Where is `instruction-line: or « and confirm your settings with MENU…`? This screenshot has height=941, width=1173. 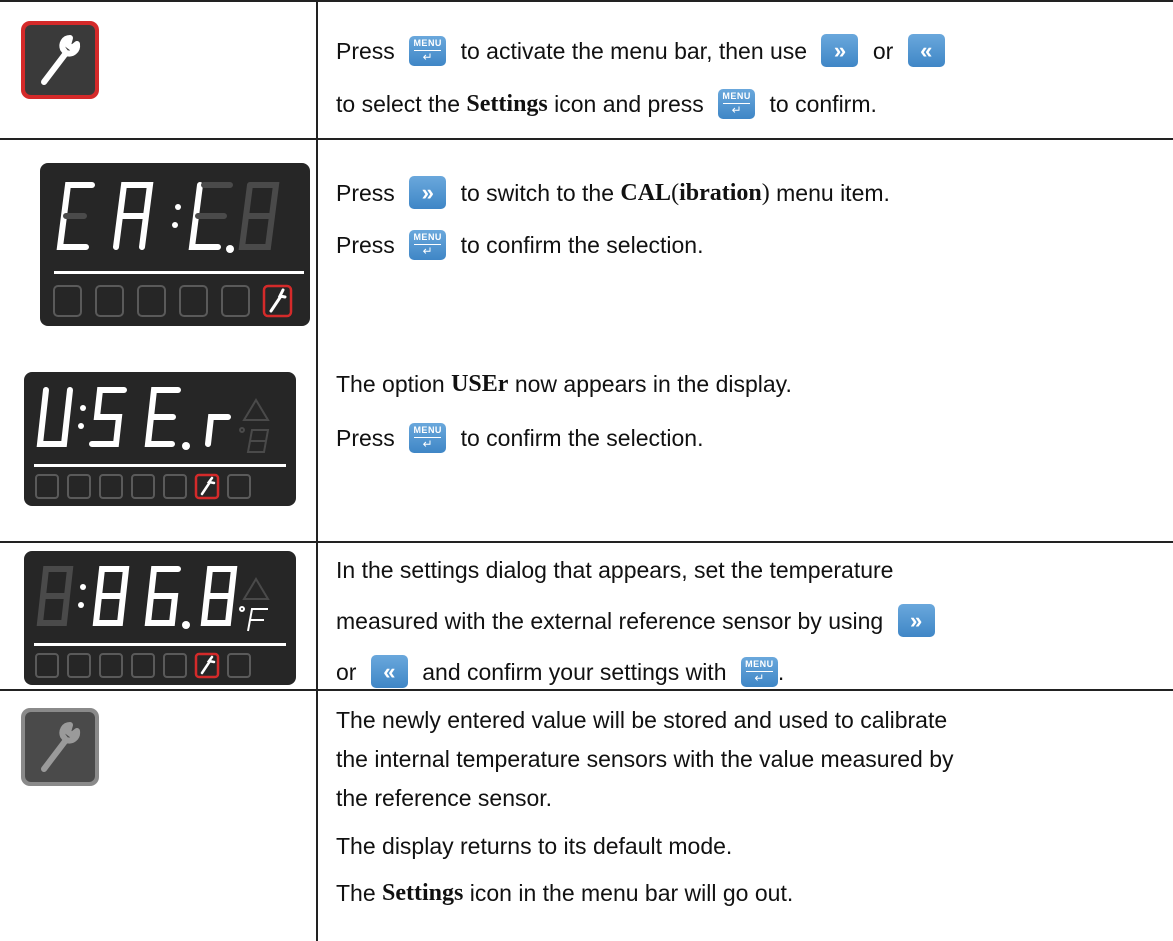 instruction-line: or « and confirm your settings with MENU… is located at coordinates (560, 672).